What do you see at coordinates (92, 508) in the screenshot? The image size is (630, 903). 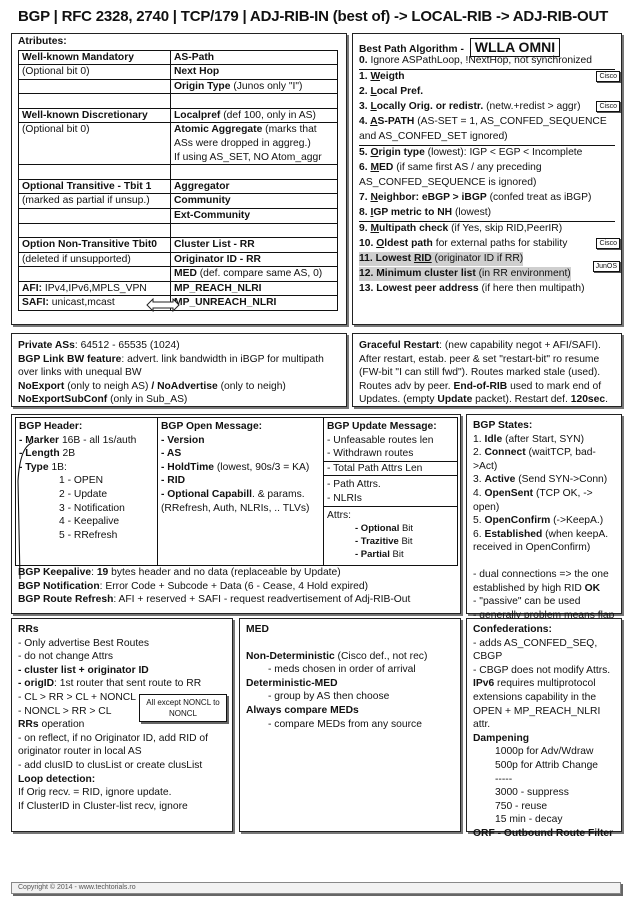 I see `message-type: 3 - Notification` at bounding box center [92, 508].